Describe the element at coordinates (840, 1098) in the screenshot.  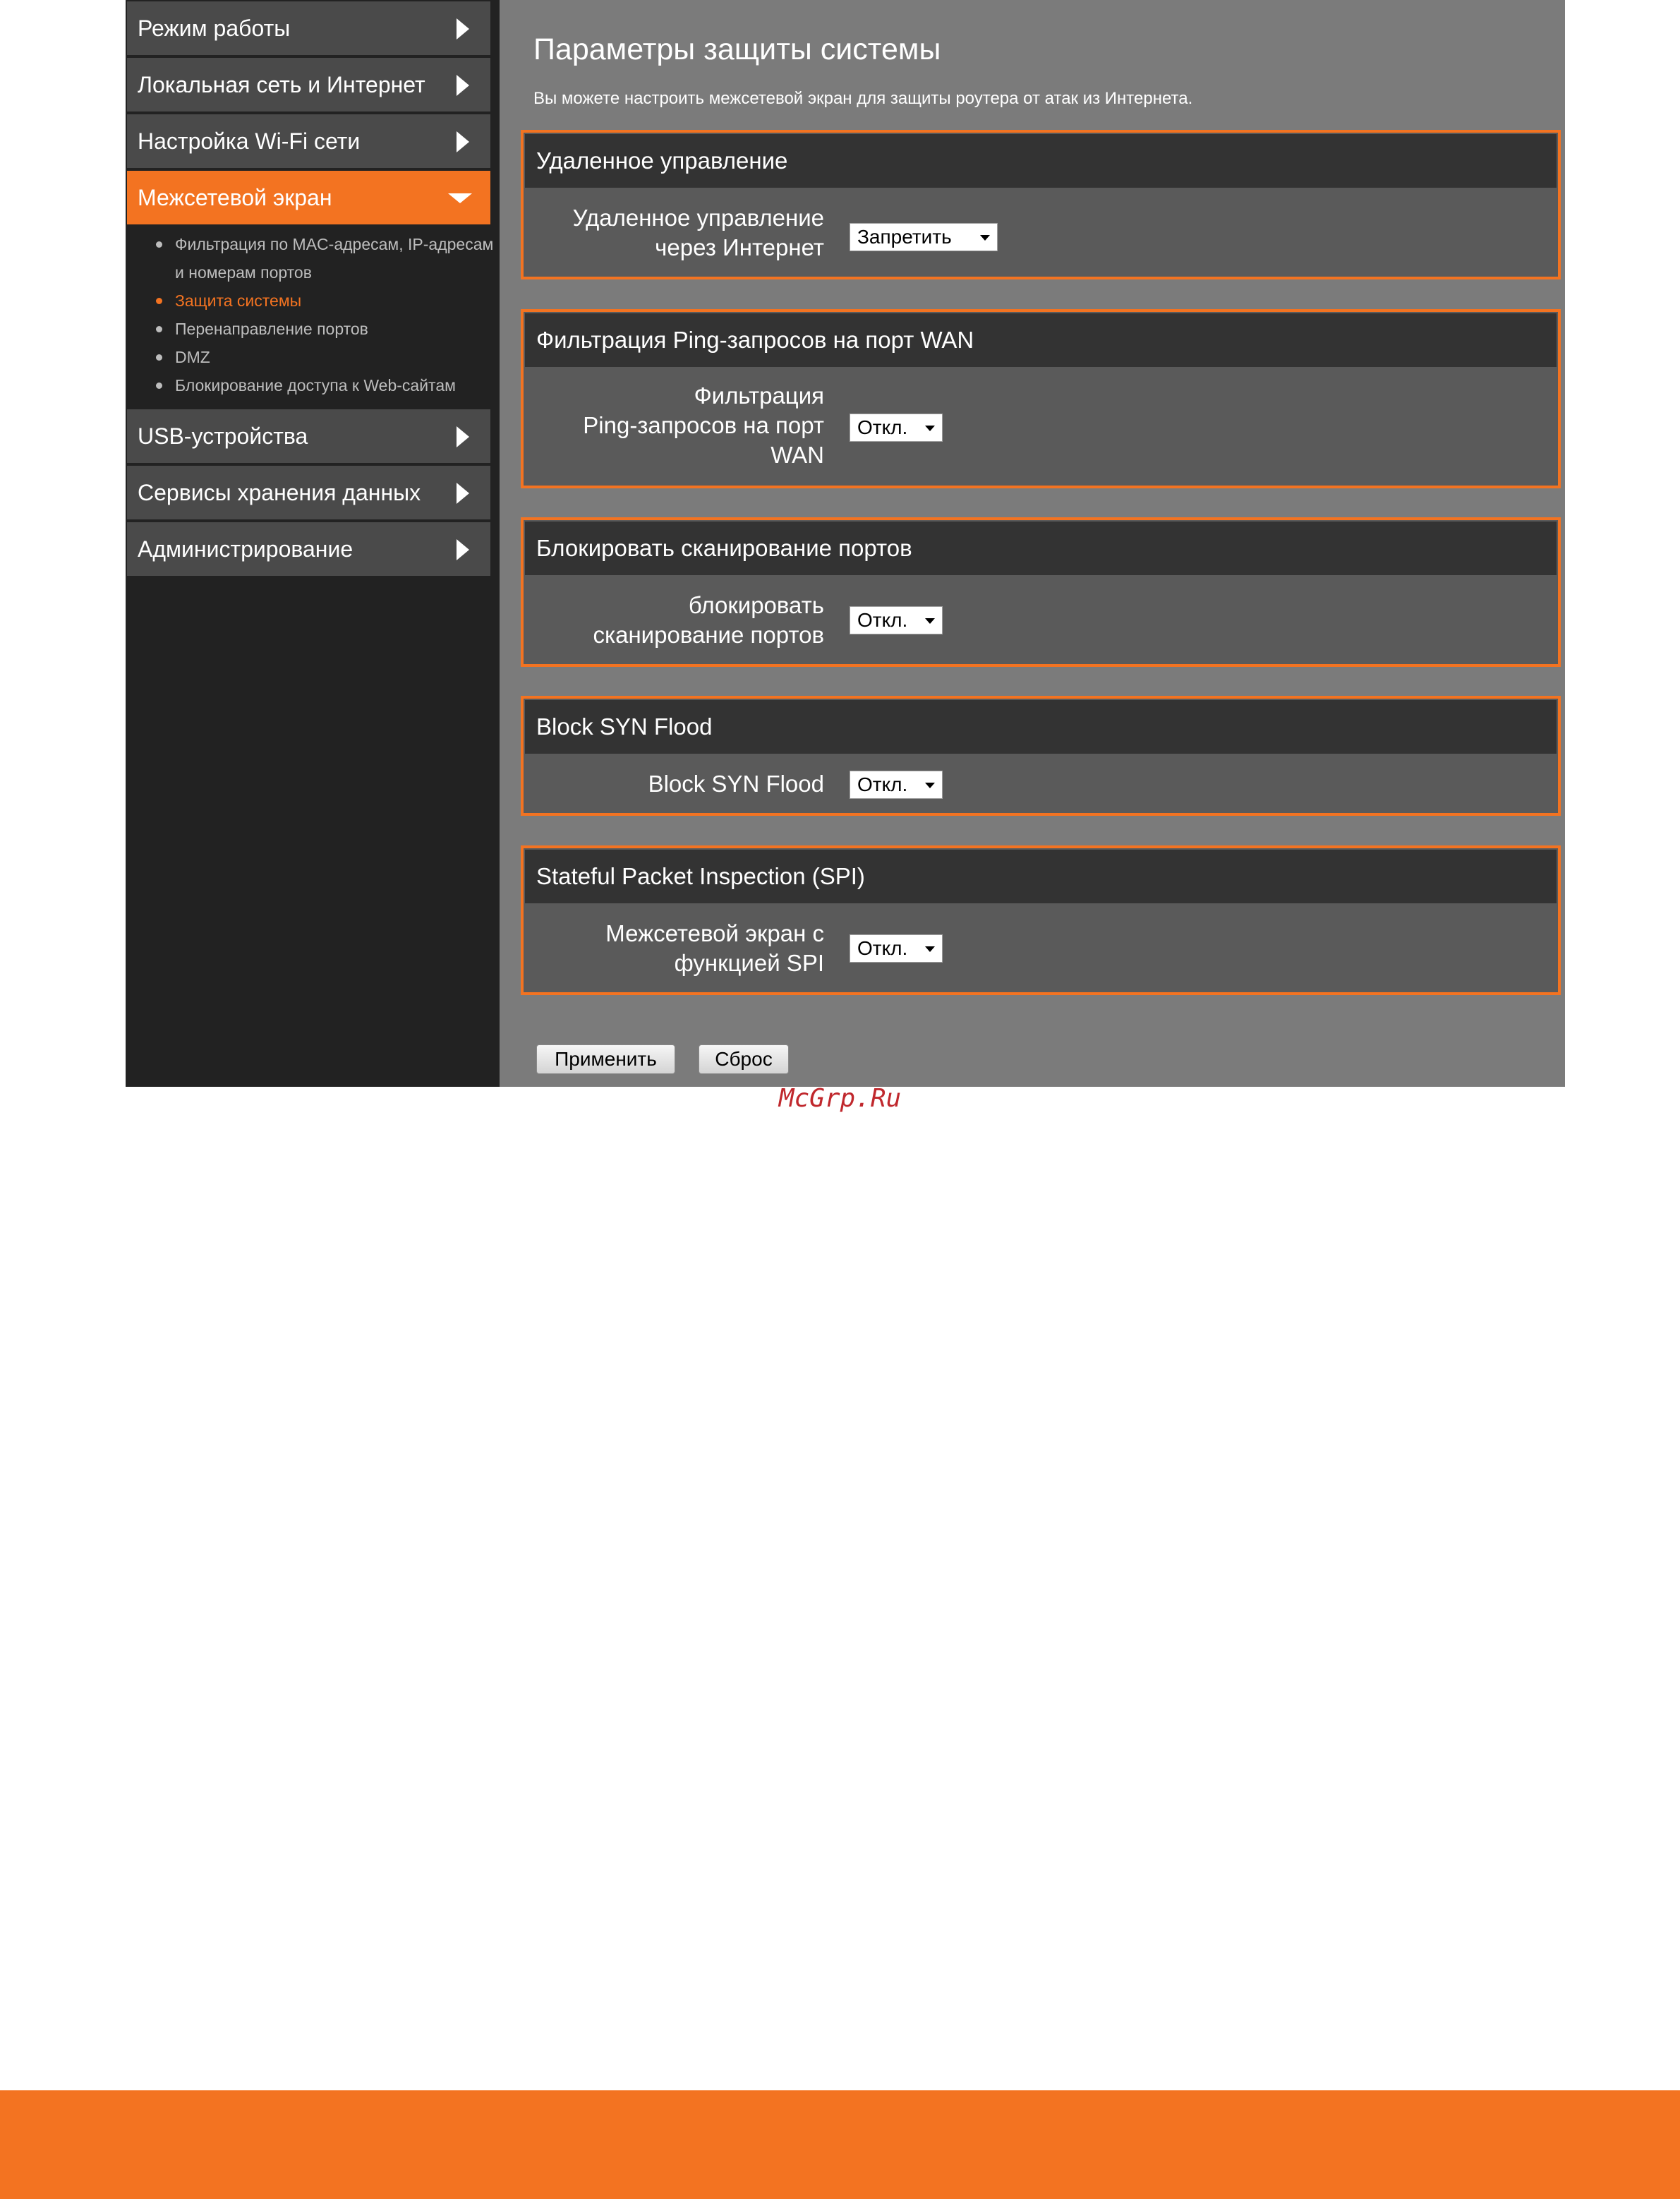
I see `watermark: McGrp.Ru` at that location.